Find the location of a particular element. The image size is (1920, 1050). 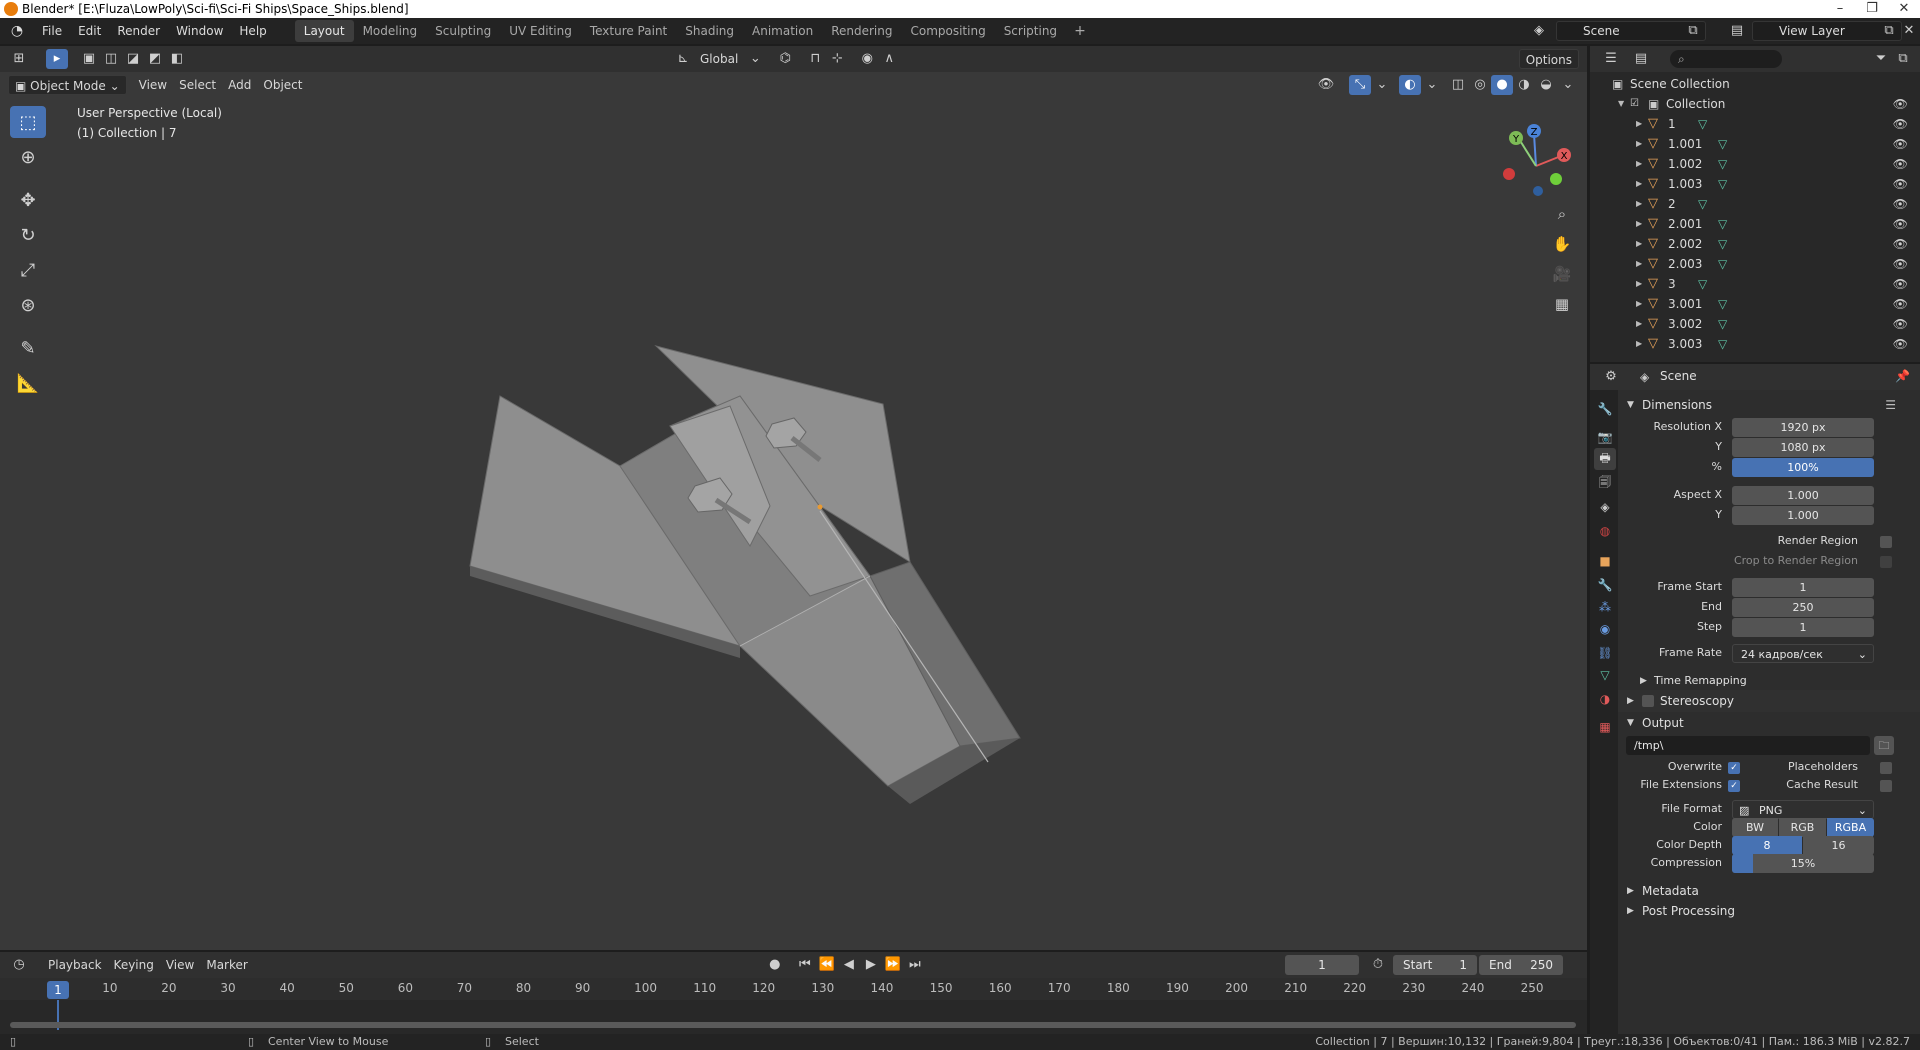

select-intersect-icon: ◧ is located at coordinates (177, 59).